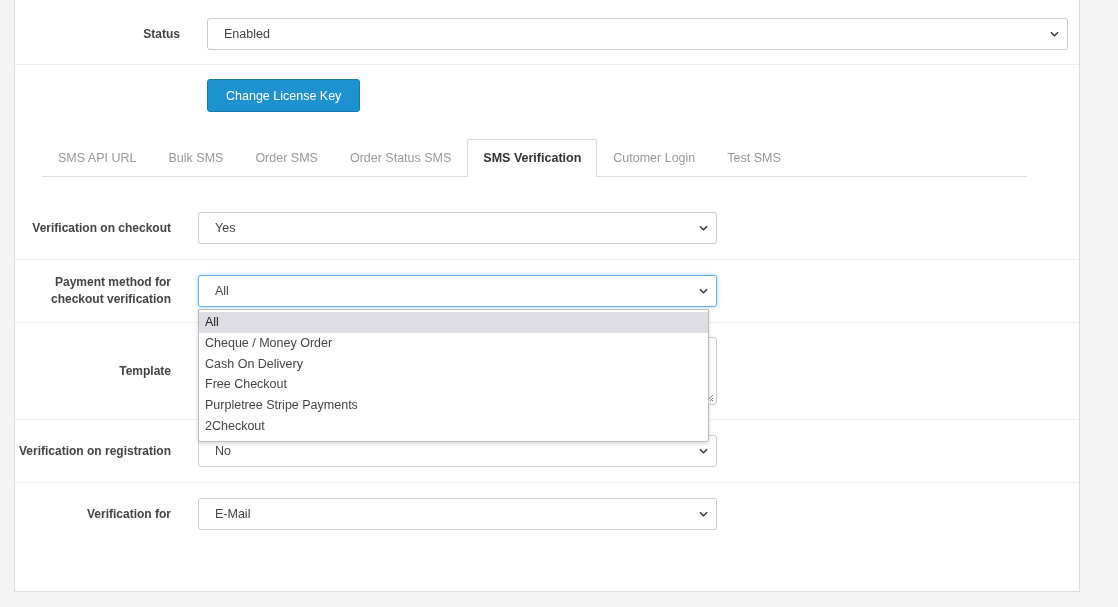 The image size is (1118, 607). What do you see at coordinates (161, 34) in the screenshot?
I see `field-label: Status` at bounding box center [161, 34].